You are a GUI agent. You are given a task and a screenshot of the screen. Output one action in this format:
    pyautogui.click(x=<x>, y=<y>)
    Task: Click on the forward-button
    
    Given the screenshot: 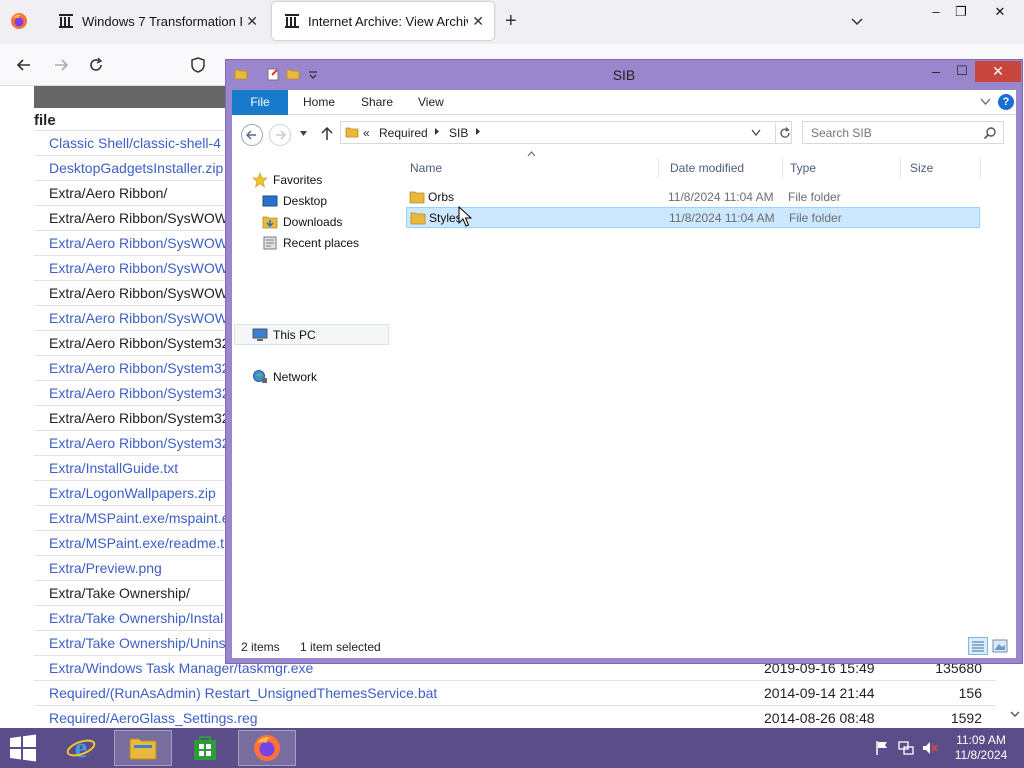 What is the action you would take?
    pyautogui.click(x=280, y=135)
    